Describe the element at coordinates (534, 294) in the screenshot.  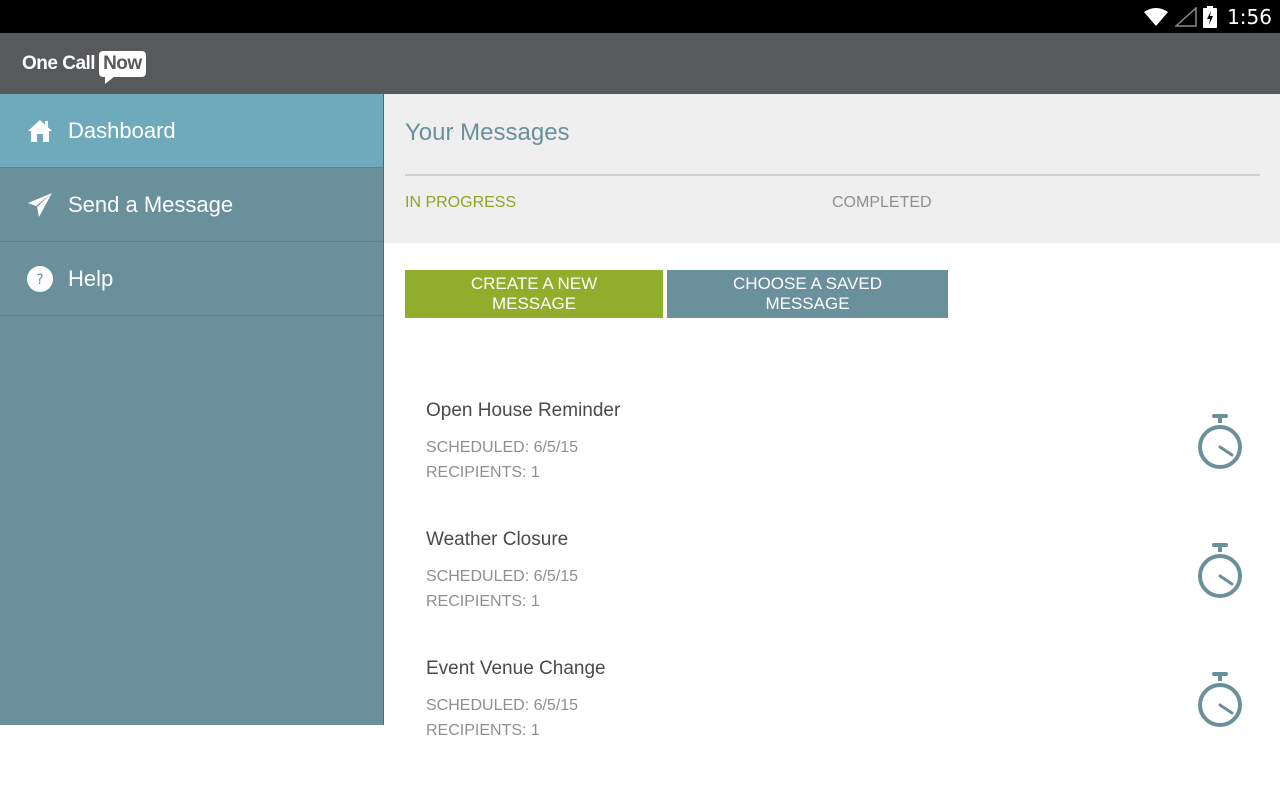
I see `create-new-message-button: CREATE A NEW MESSAGE` at that location.